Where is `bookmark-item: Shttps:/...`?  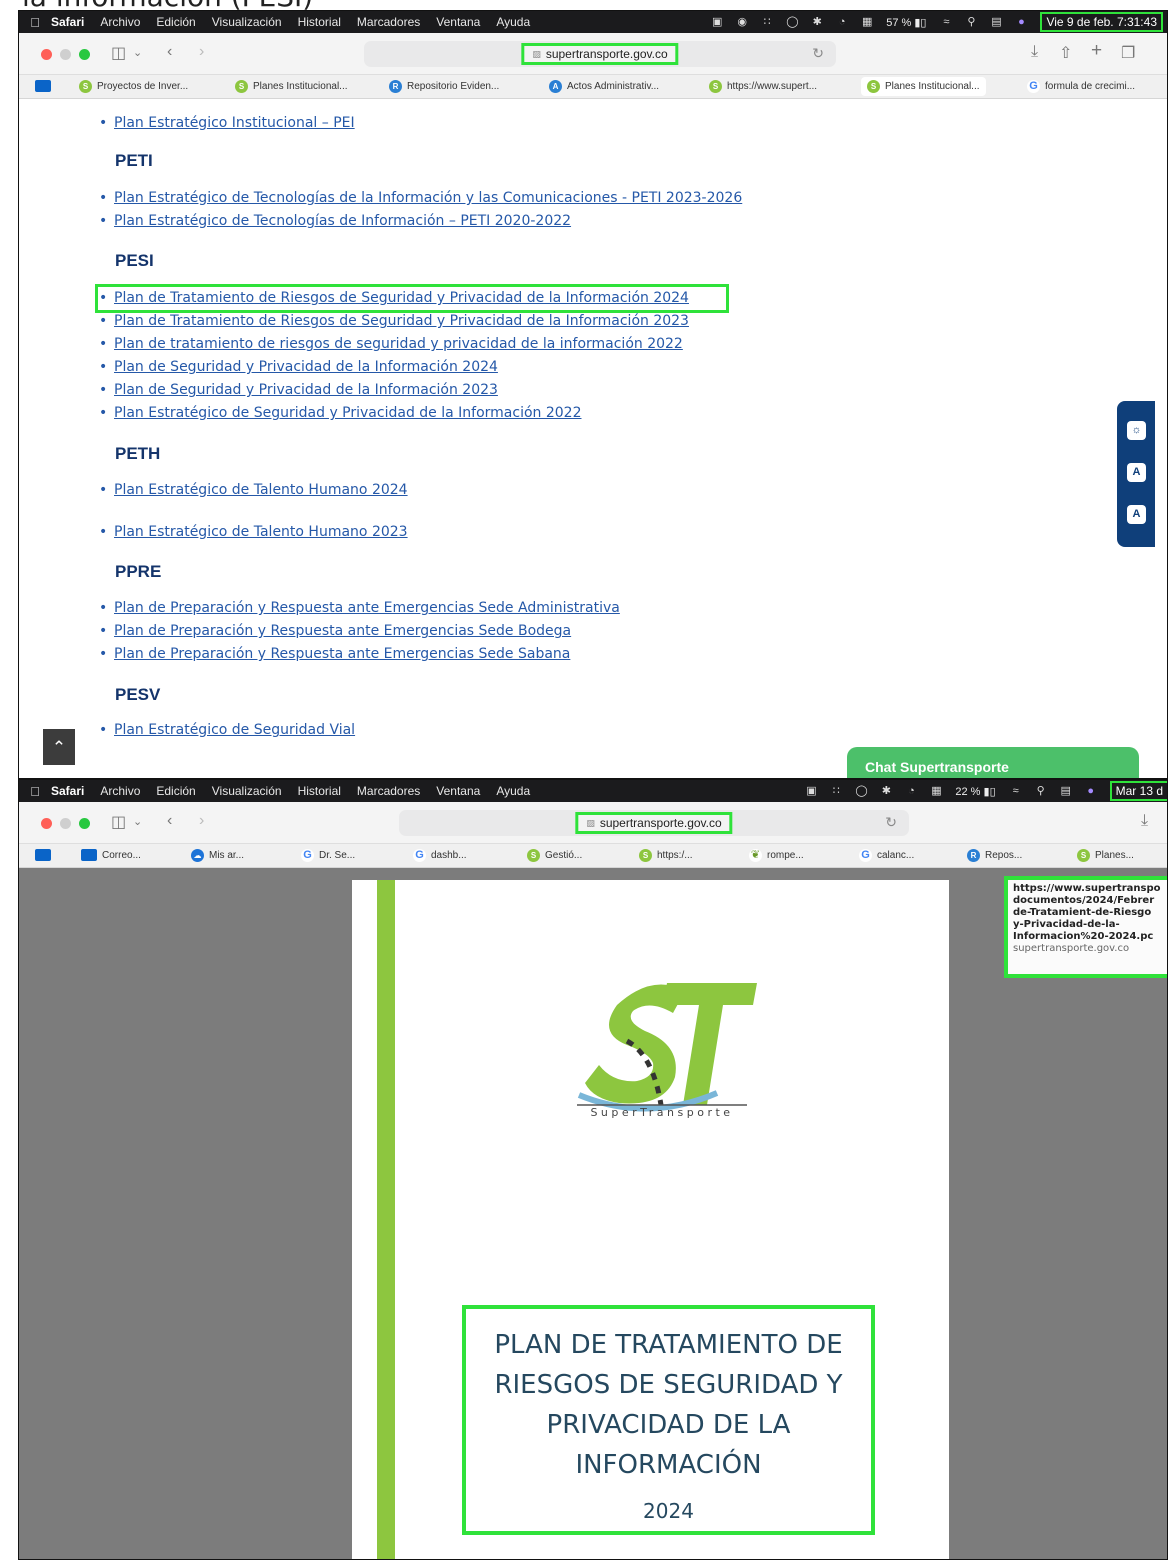 bookmark-item: Shttps:/... is located at coordinates (666, 855).